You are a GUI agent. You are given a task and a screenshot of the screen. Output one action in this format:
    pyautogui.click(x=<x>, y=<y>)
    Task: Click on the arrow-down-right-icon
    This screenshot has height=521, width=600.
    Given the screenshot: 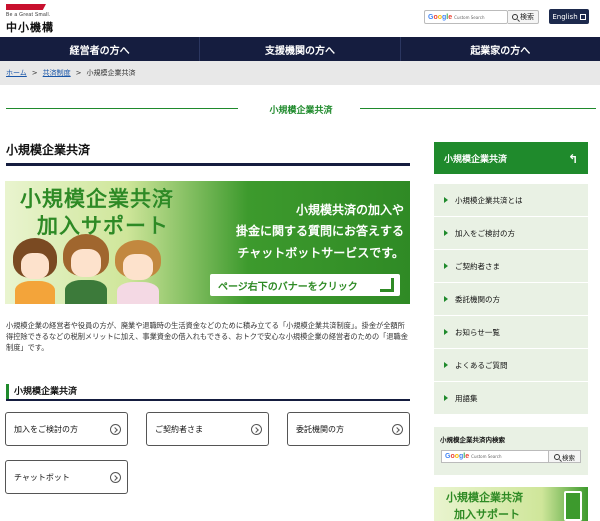 What is the action you would take?
    pyautogui.click(x=387, y=285)
    